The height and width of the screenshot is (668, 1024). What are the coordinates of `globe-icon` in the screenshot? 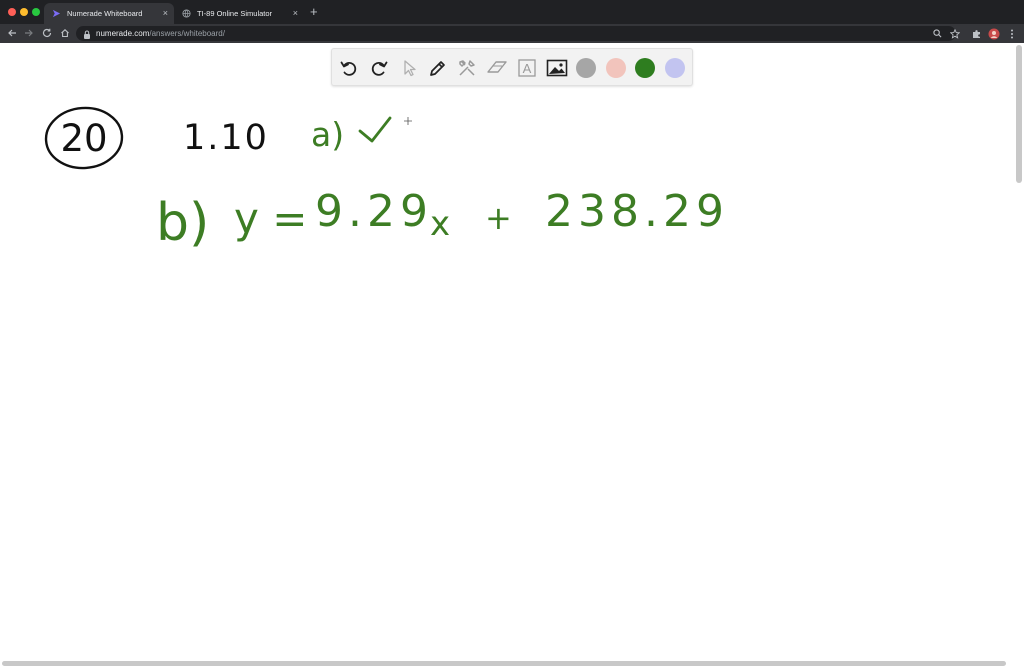 It's located at (186, 13).